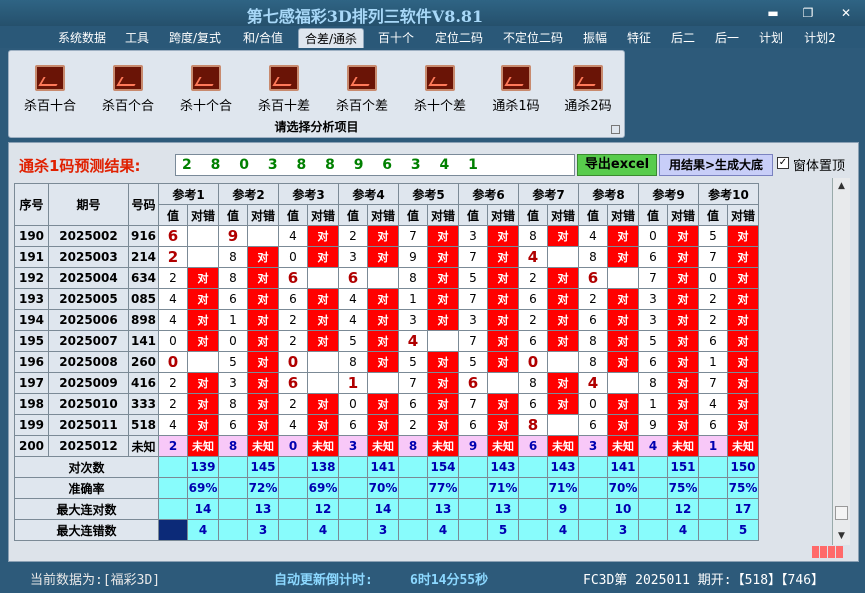 The image size is (865, 593). I want to click on row-period: 2025010, so click(88, 404).